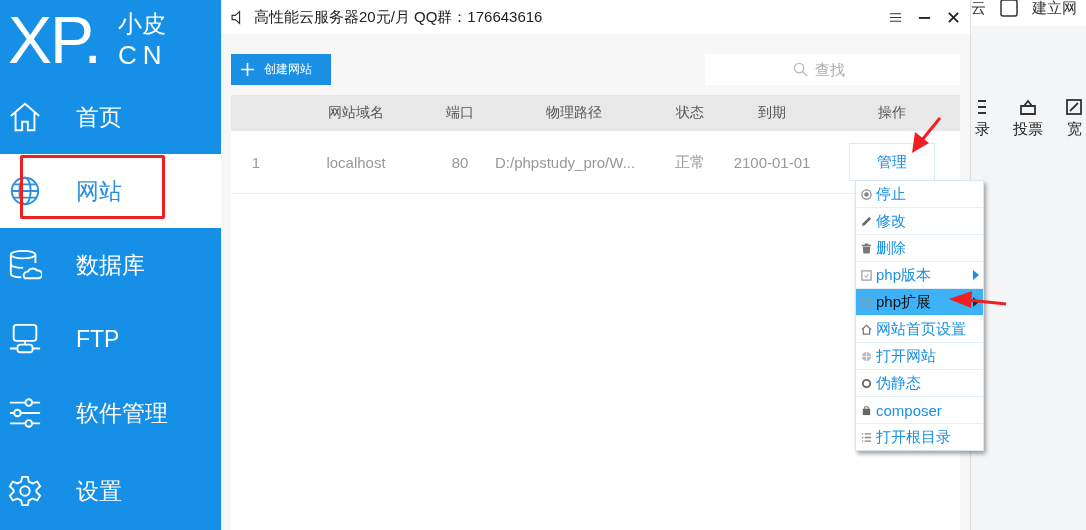 This screenshot has width=1086, height=530. What do you see at coordinates (866, 221) in the screenshot?
I see `pencil-icon` at bounding box center [866, 221].